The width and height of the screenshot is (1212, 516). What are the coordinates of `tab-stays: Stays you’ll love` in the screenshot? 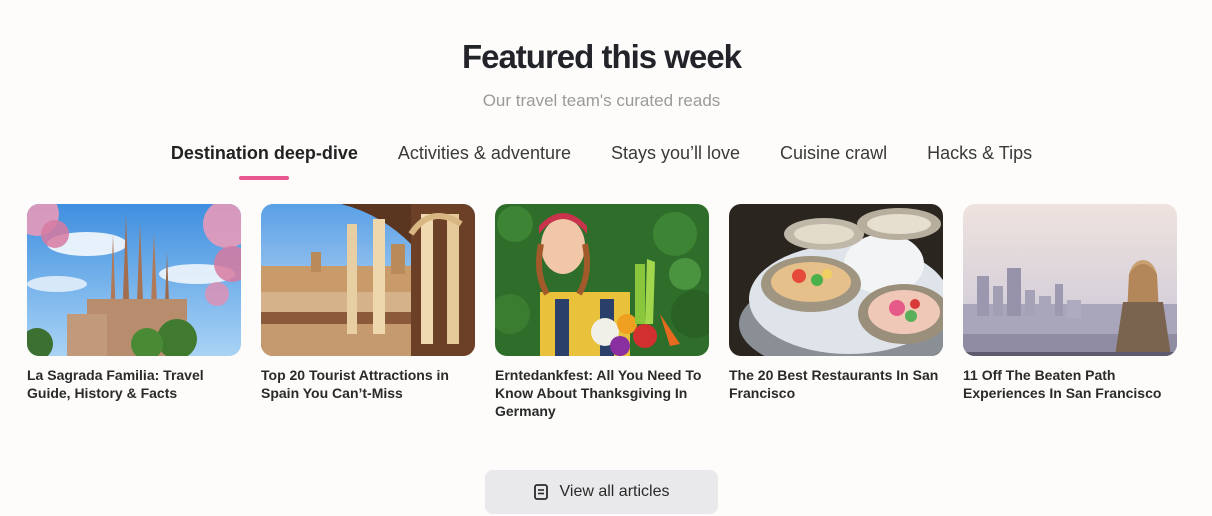 It's located at (675, 160).